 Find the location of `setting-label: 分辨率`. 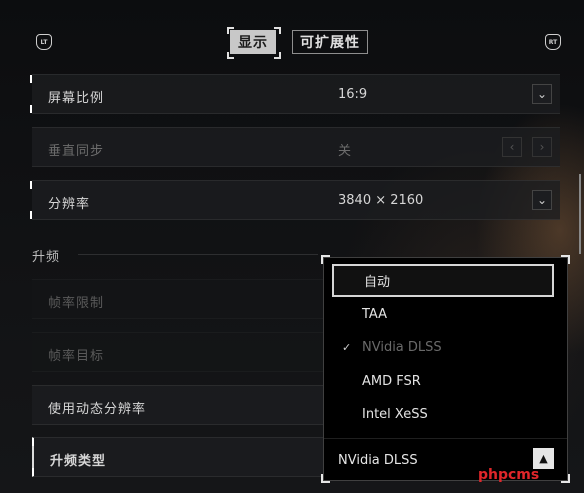

setting-label: 分辨率 is located at coordinates (69, 204).